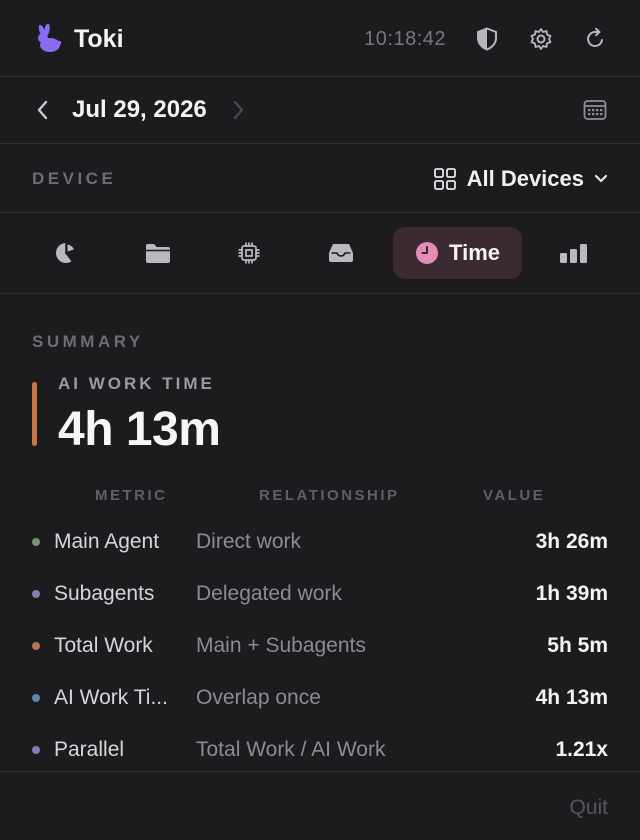  What do you see at coordinates (588, 808) in the screenshot?
I see `quit-button: Quit` at bounding box center [588, 808].